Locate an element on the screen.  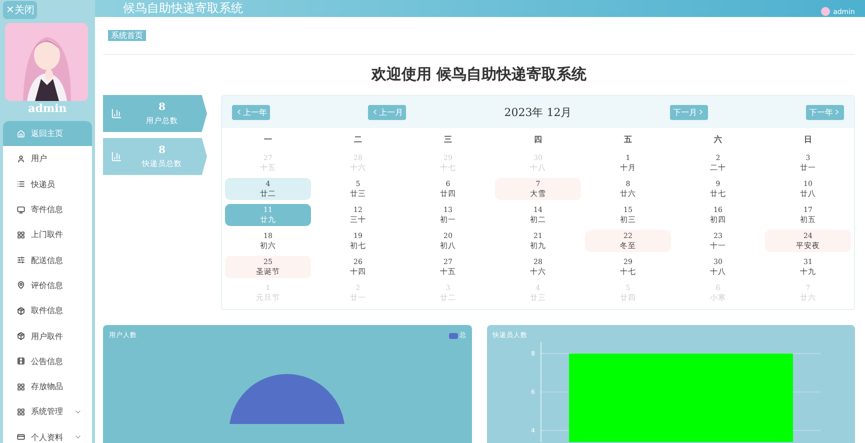
weekday-label: 日 is located at coordinates (808, 140).